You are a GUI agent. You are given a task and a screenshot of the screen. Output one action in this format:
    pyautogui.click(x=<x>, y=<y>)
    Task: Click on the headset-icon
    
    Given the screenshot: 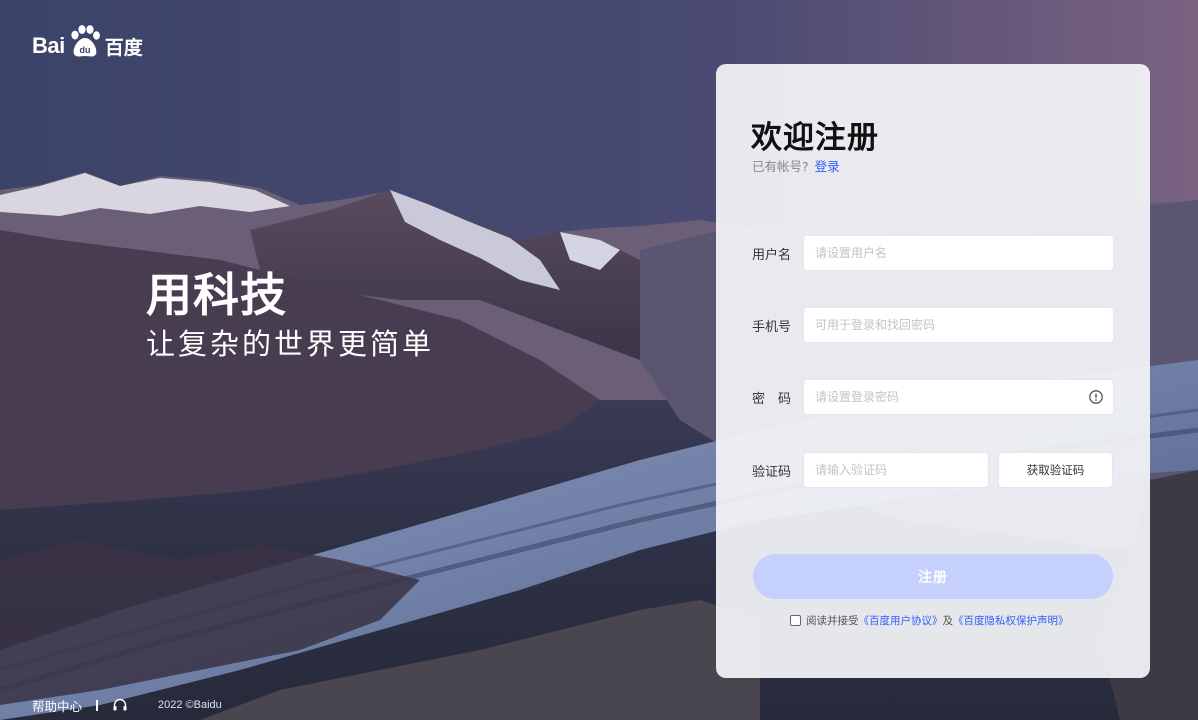 What is the action you would take?
    pyautogui.click(x=120, y=705)
    